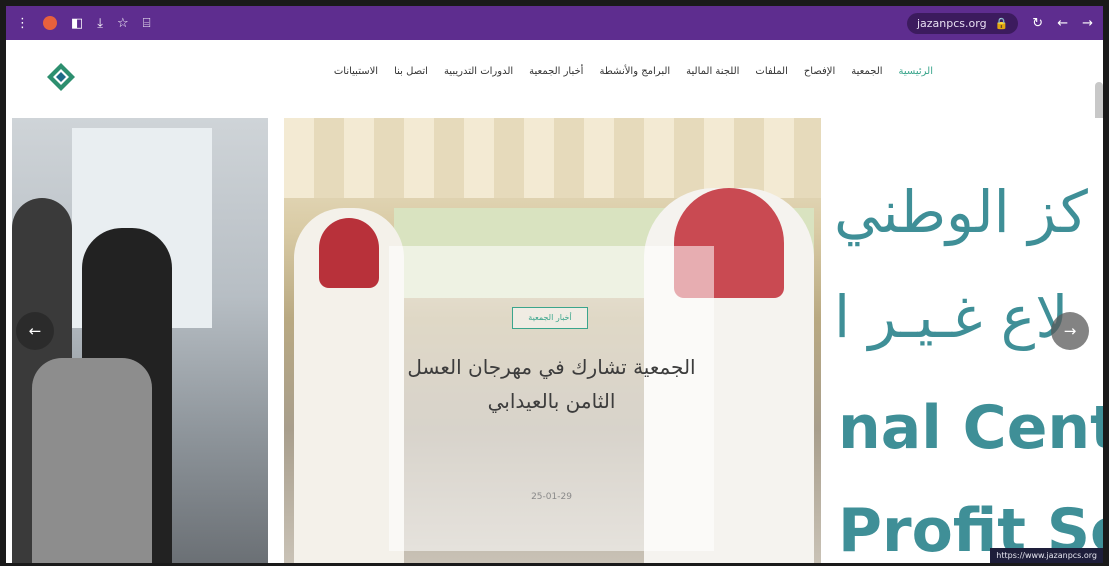 The height and width of the screenshot is (566, 1109). I want to click on slider-prev-button: ←, so click(35, 331).